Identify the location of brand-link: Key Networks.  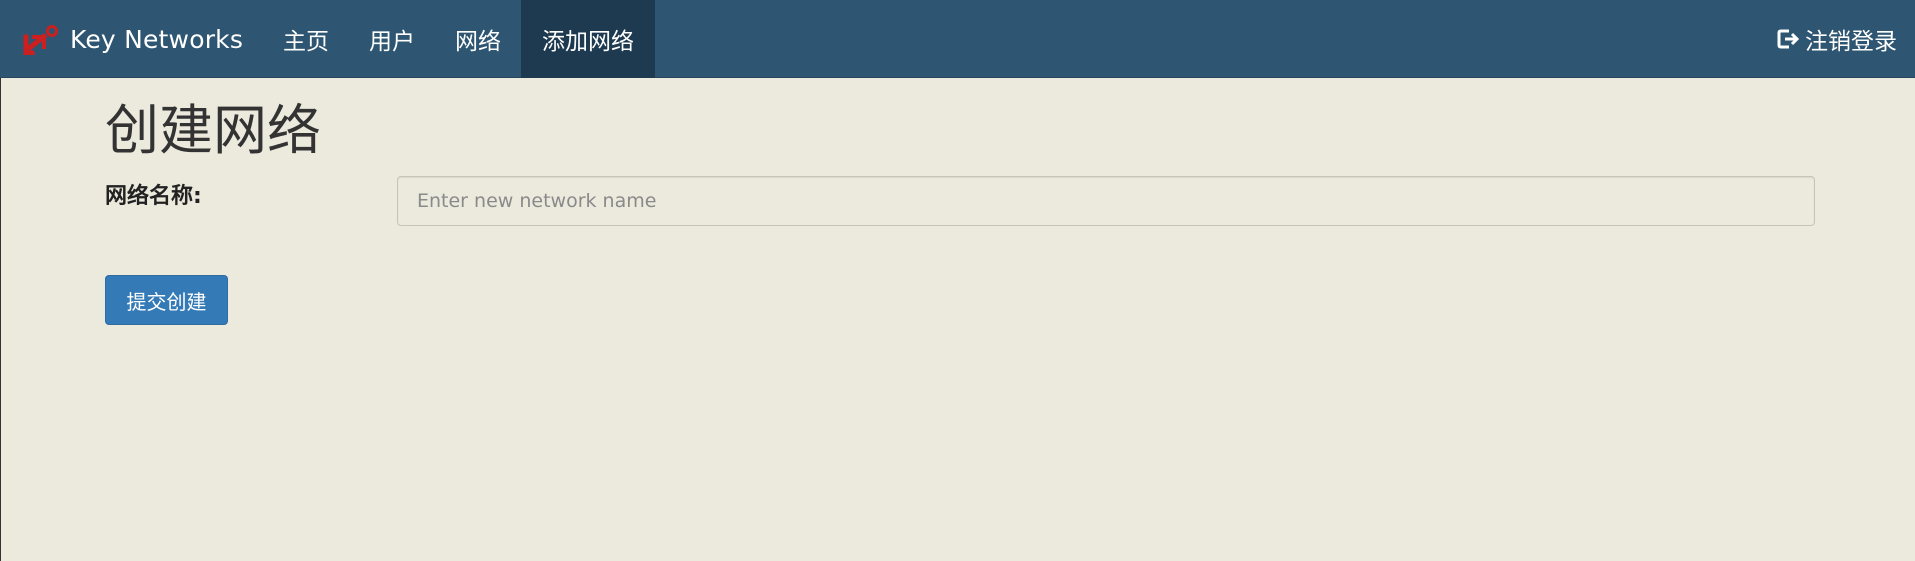
(132, 39).